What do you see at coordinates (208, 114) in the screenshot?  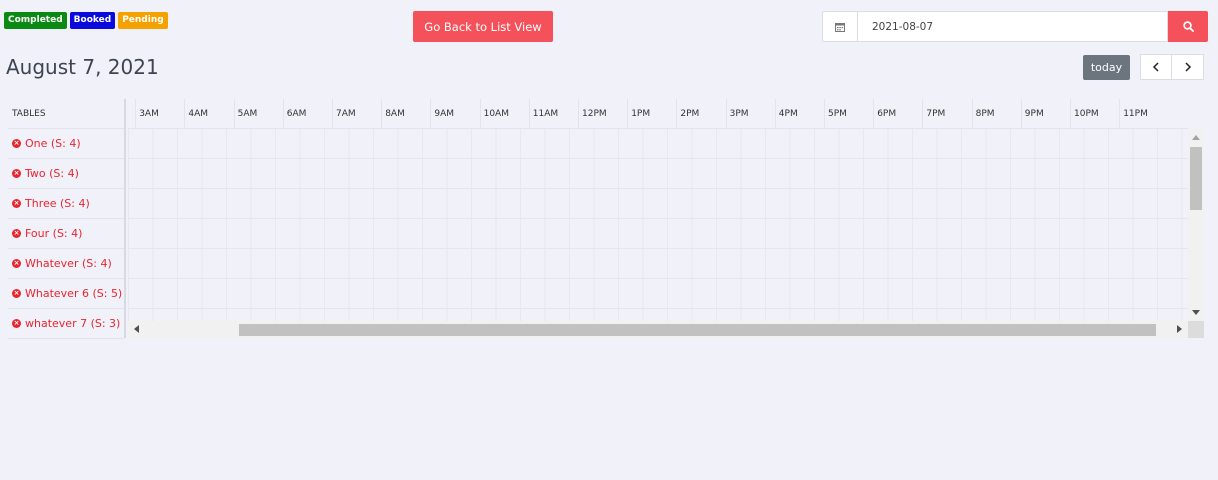 I see `time-label: 4AM` at bounding box center [208, 114].